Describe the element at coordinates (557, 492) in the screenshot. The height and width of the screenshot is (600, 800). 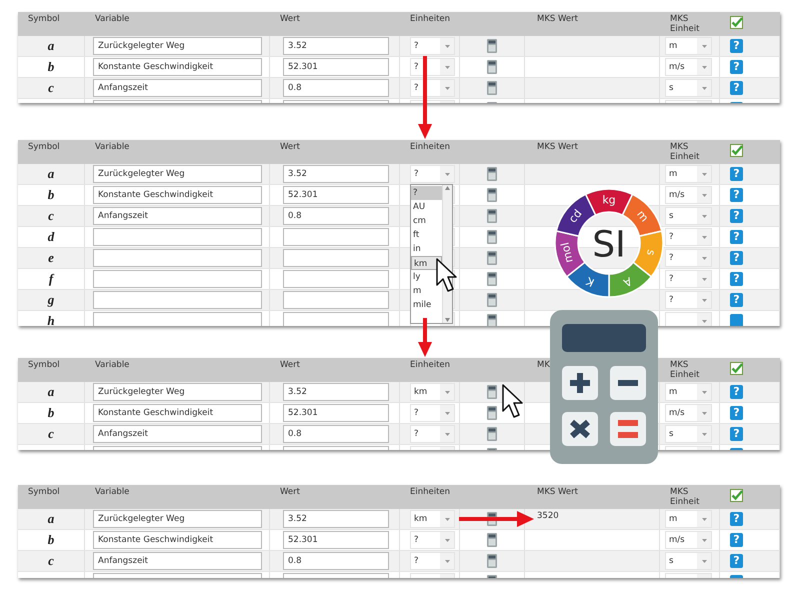
I see `column-header: MKS Wert` at that location.